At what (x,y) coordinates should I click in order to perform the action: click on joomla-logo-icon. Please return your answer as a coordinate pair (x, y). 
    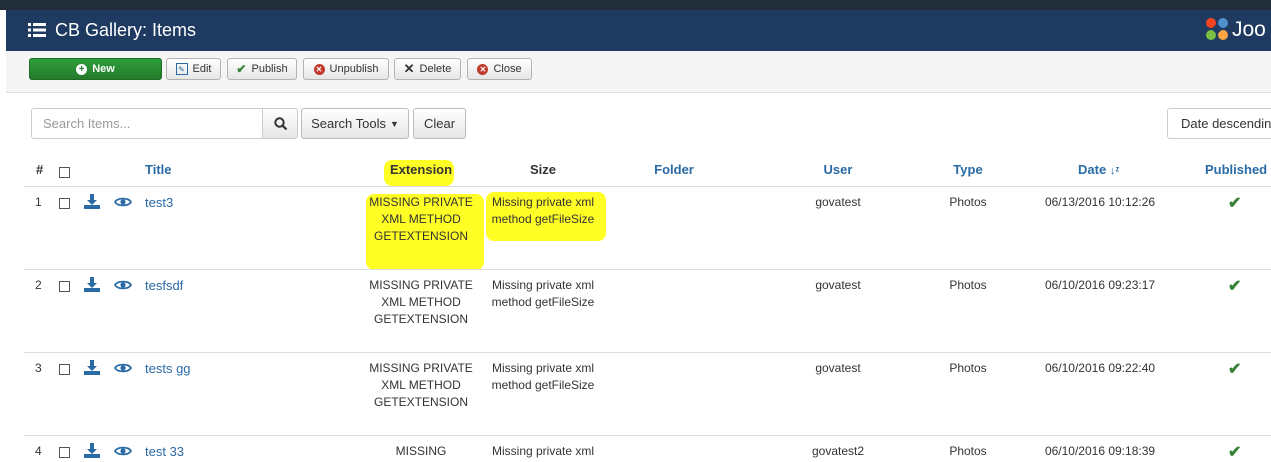
    Looking at the image, I should click on (1217, 29).